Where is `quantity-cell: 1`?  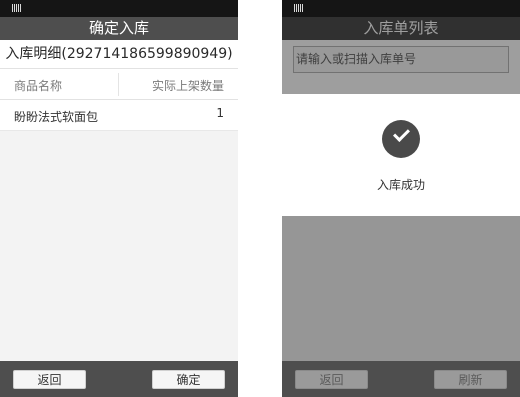 quantity-cell: 1 is located at coordinates (220, 113).